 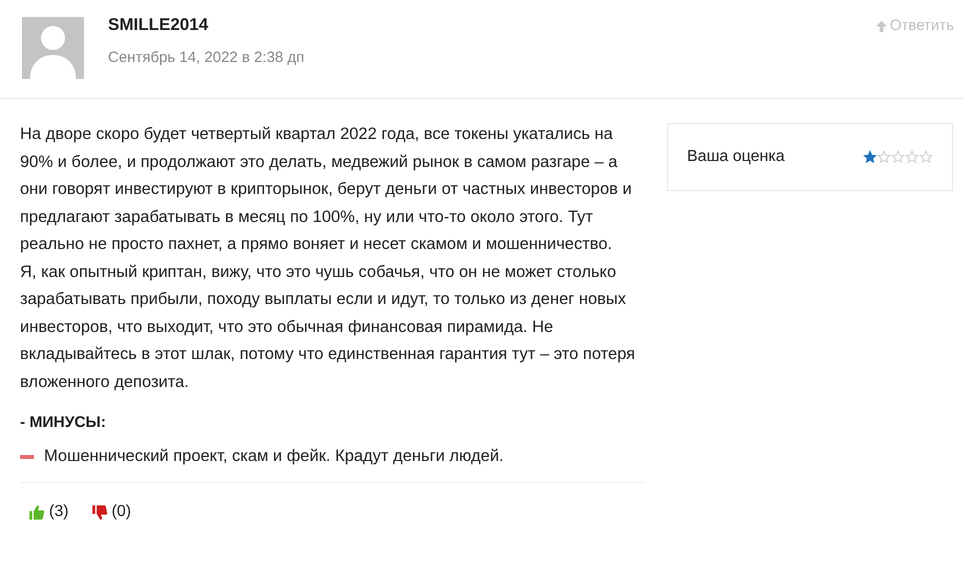 What do you see at coordinates (63, 423) in the screenshot?
I see `cons-heading: - МИНУСЫ:` at bounding box center [63, 423].